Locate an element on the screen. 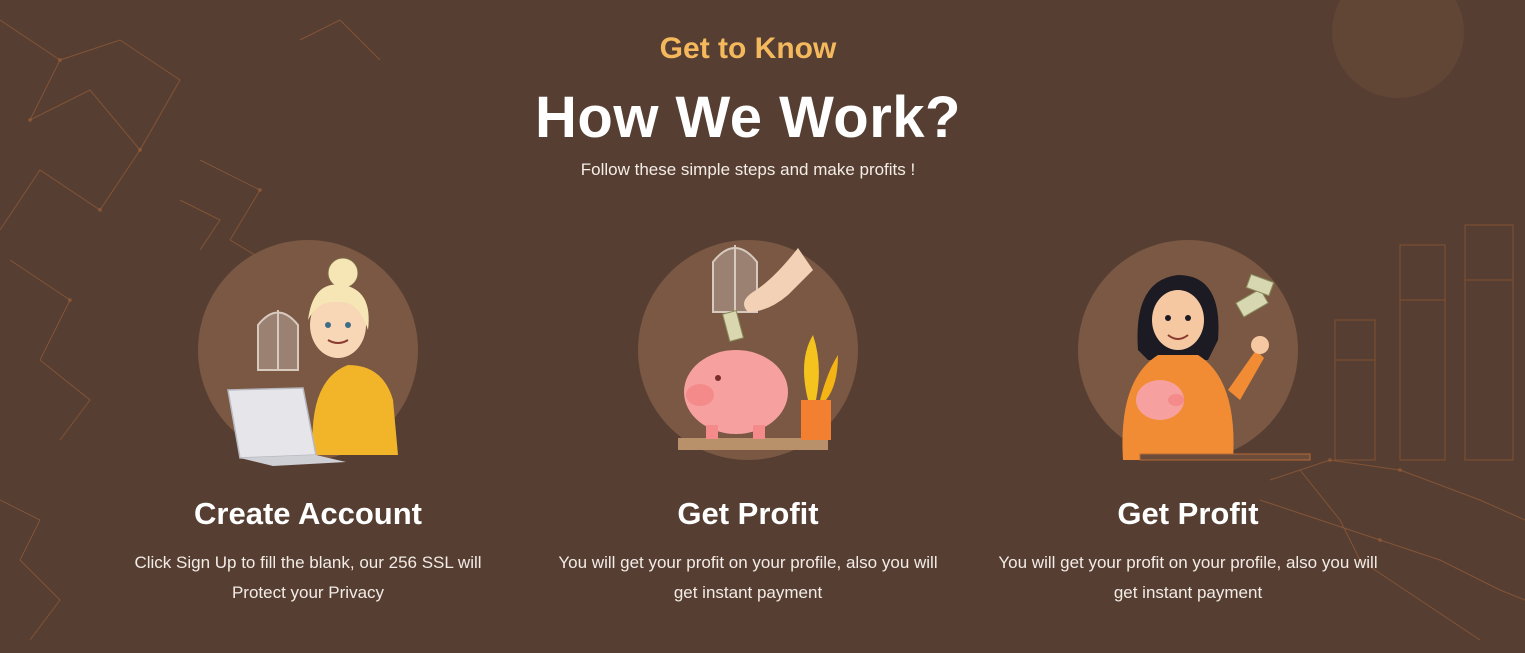 The height and width of the screenshot is (653, 1525). woman-with-laptop-illustration is located at coordinates (312, 361).